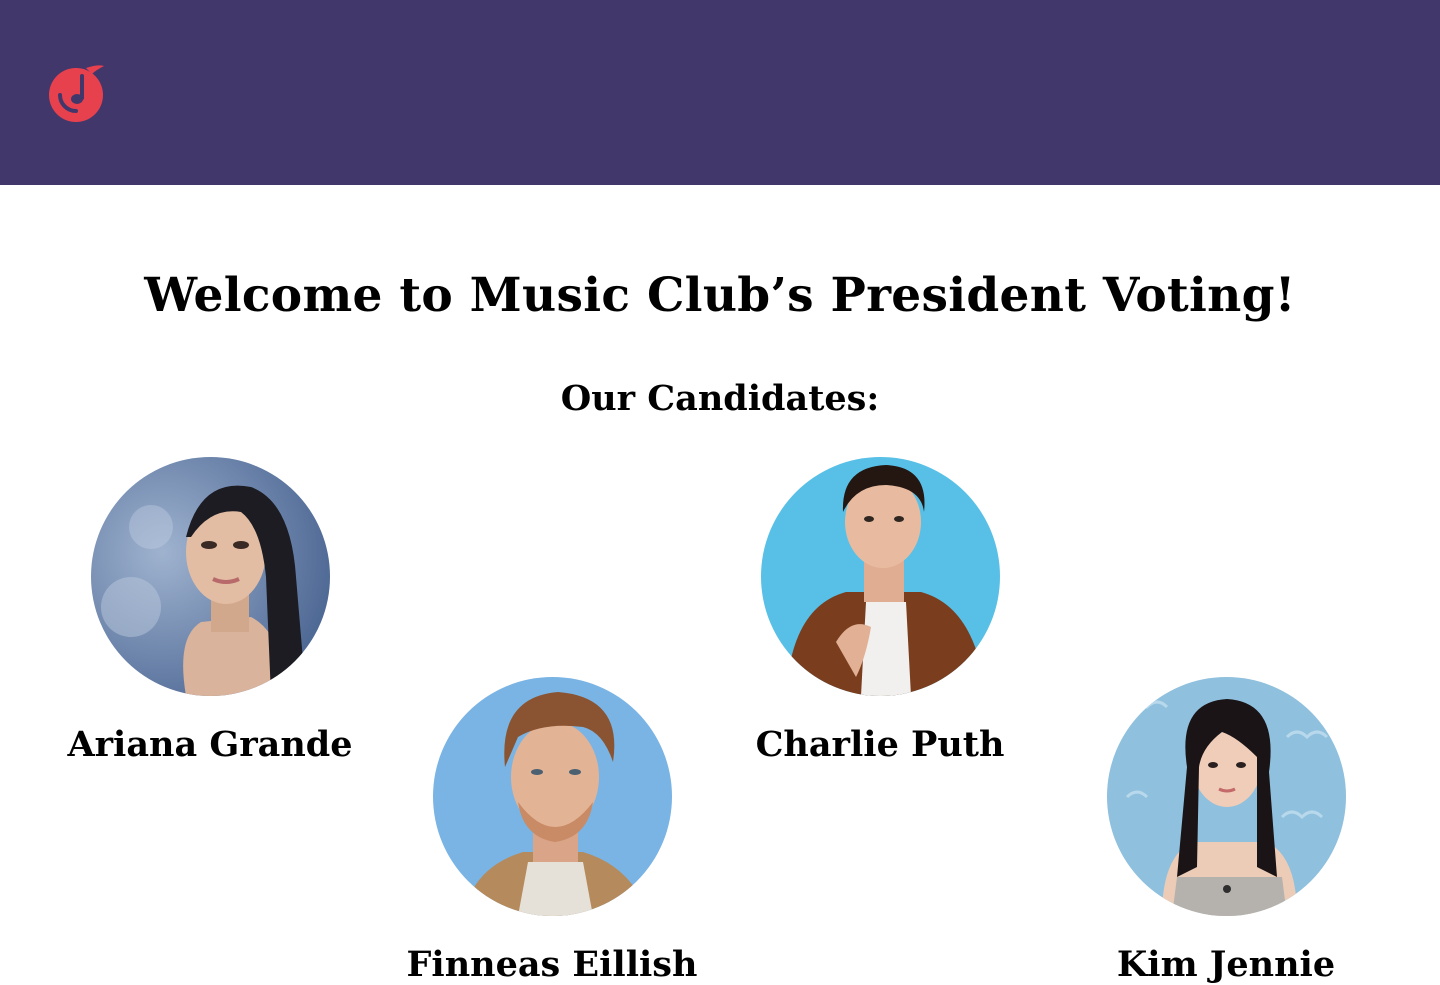  I want to click on candidate-name: Charlie Puth, so click(880, 744).